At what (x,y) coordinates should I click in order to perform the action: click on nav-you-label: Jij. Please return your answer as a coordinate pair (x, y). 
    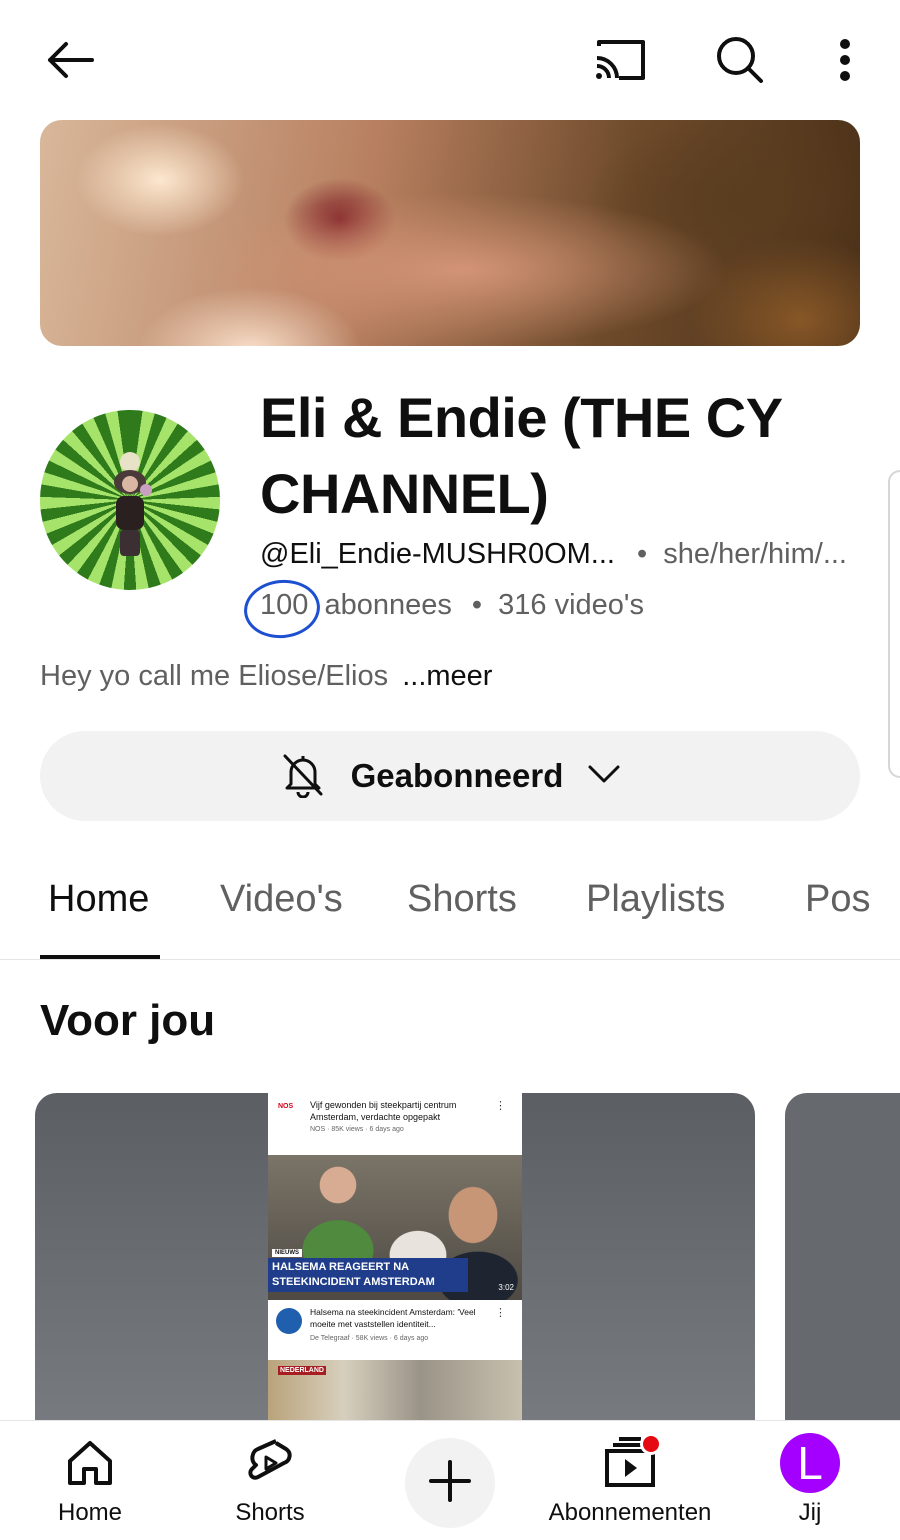
    Looking at the image, I should click on (810, 1512).